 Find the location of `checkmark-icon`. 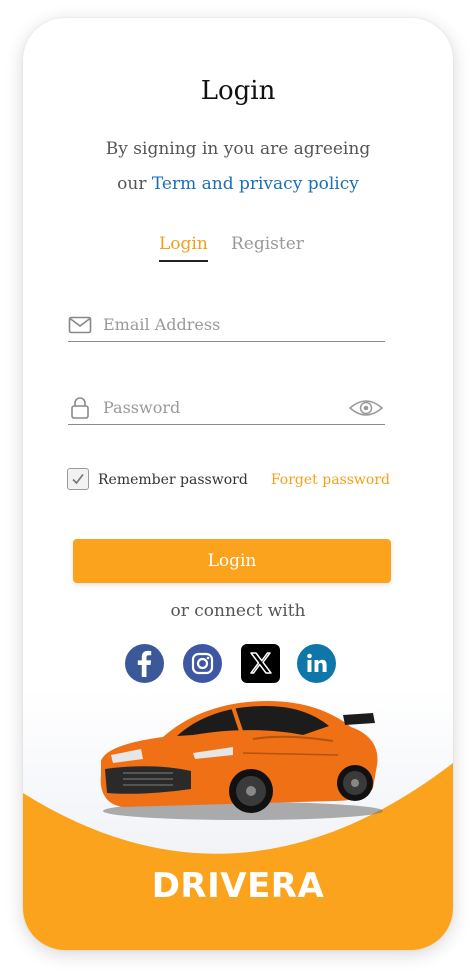

checkmark-icon is located at coordinates (78, 479).